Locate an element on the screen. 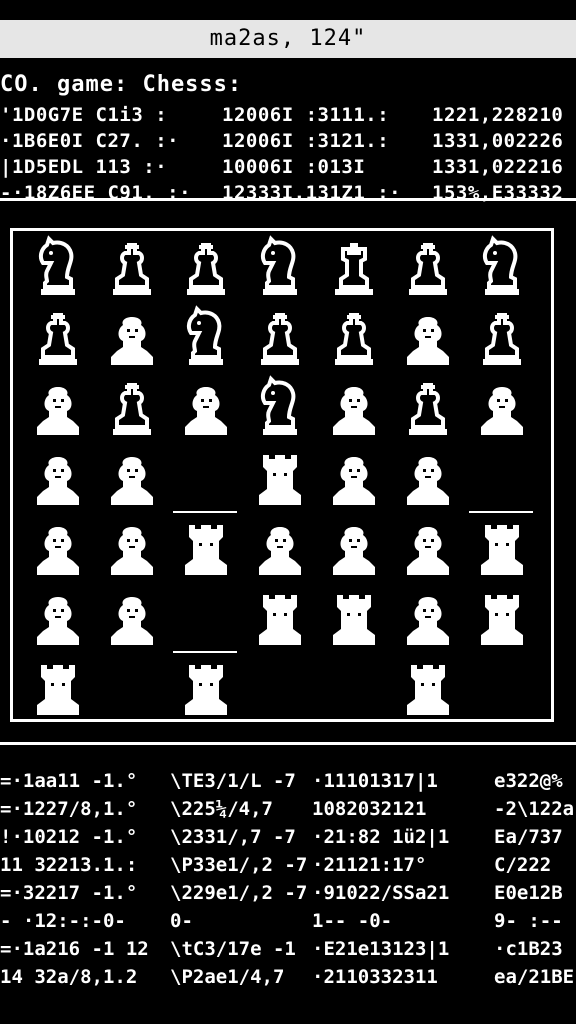 Image resolution: width=576 pixels, height=1024 pixels. table-cell: ·21121:17° is located at coordinates (369, 865).